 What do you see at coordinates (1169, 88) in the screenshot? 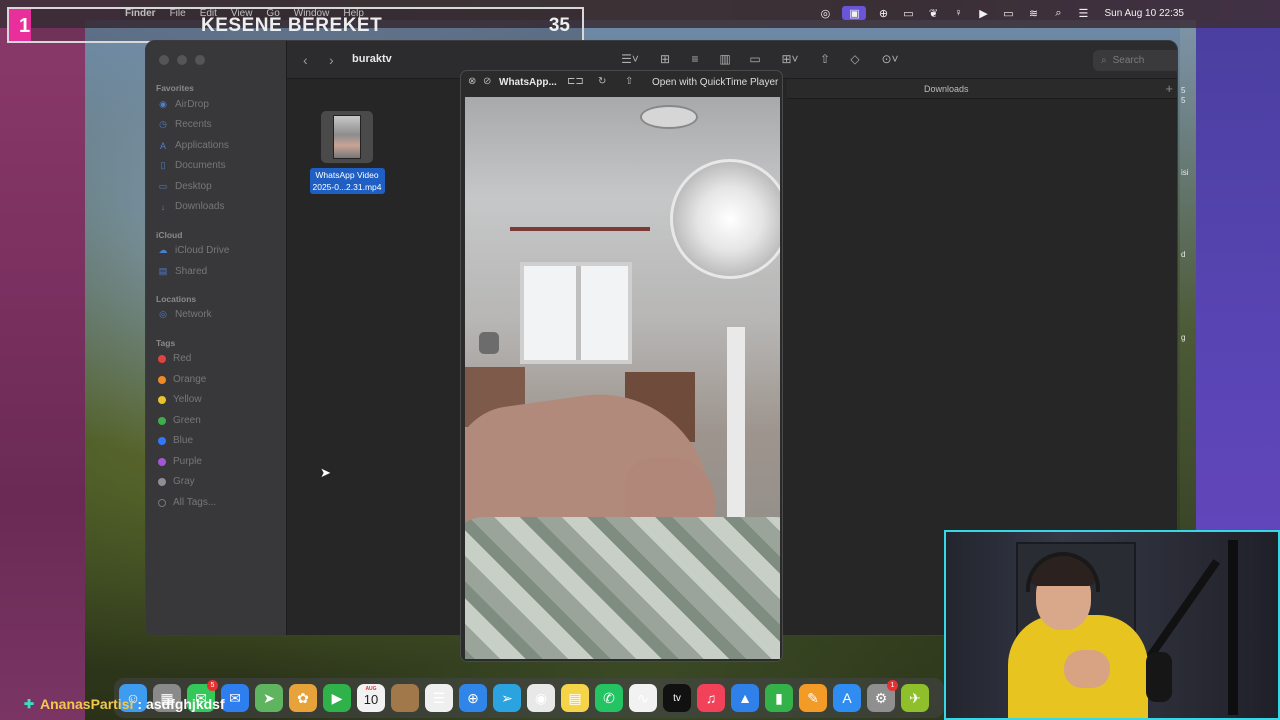
I see `new-tab-icon: +` at bounding box center [1169, 88].